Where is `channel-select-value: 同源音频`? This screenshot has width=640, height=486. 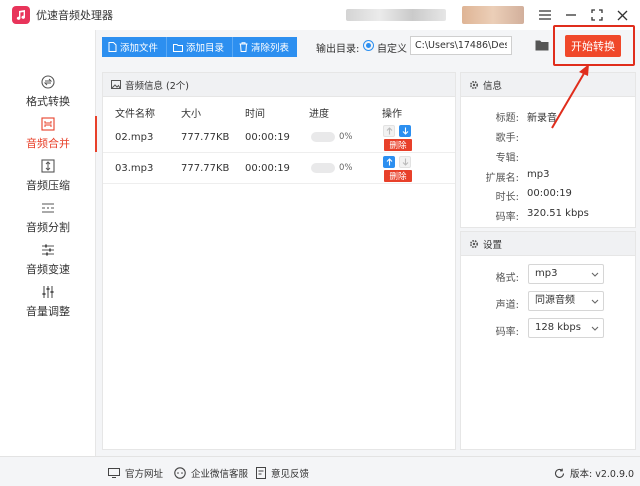
channel-select-value: 同源音频 is located at coordinates (555, 300).